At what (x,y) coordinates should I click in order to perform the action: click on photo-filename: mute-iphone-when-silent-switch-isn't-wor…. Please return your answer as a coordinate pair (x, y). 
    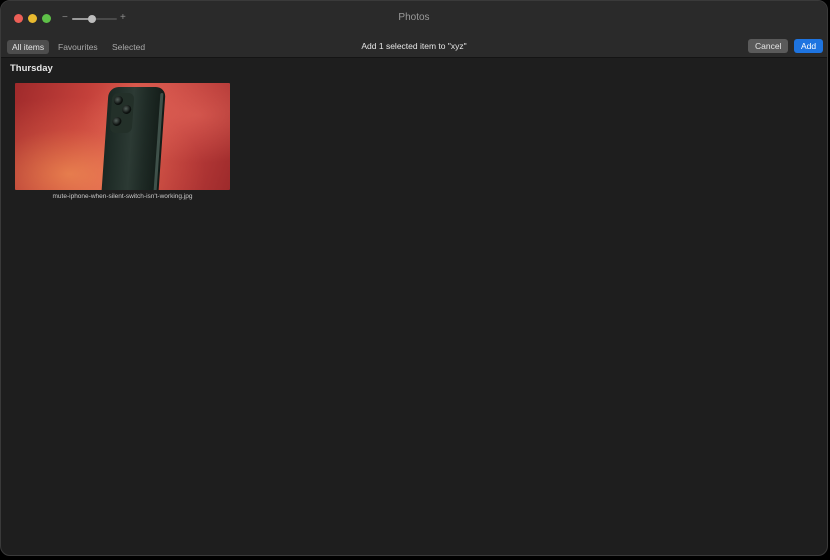
    Looking at the image, I should click on (122, 196).